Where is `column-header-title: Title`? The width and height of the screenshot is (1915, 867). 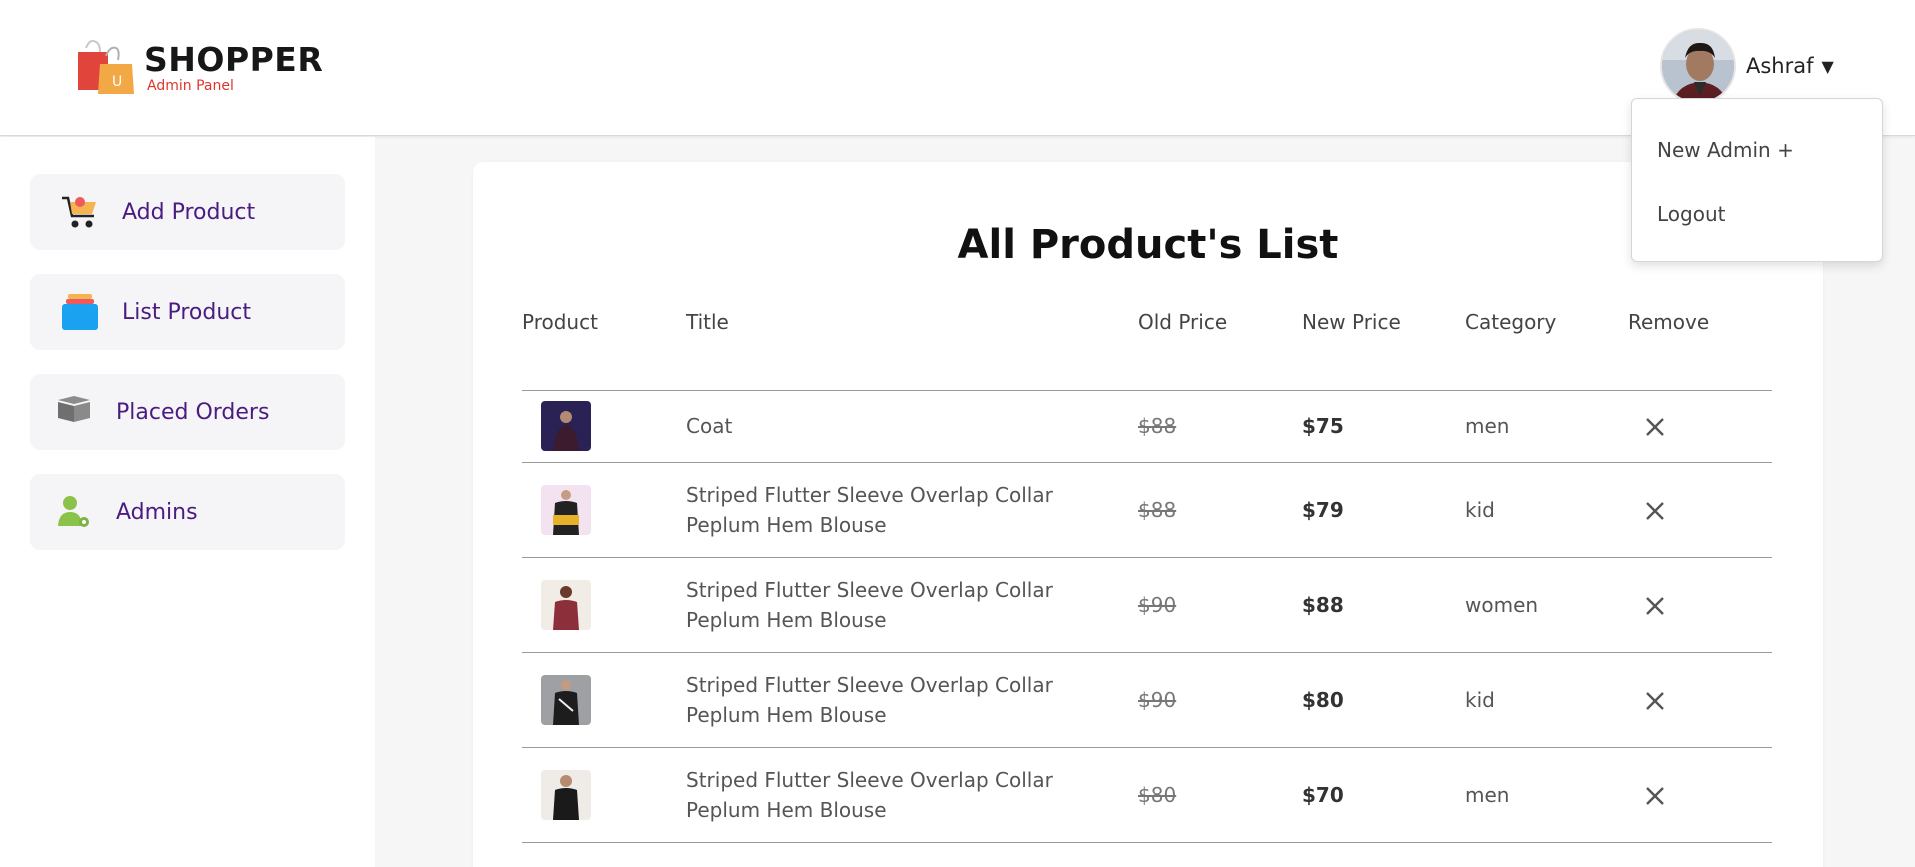 column-header-title: Title is located at coordinates (707, 322).